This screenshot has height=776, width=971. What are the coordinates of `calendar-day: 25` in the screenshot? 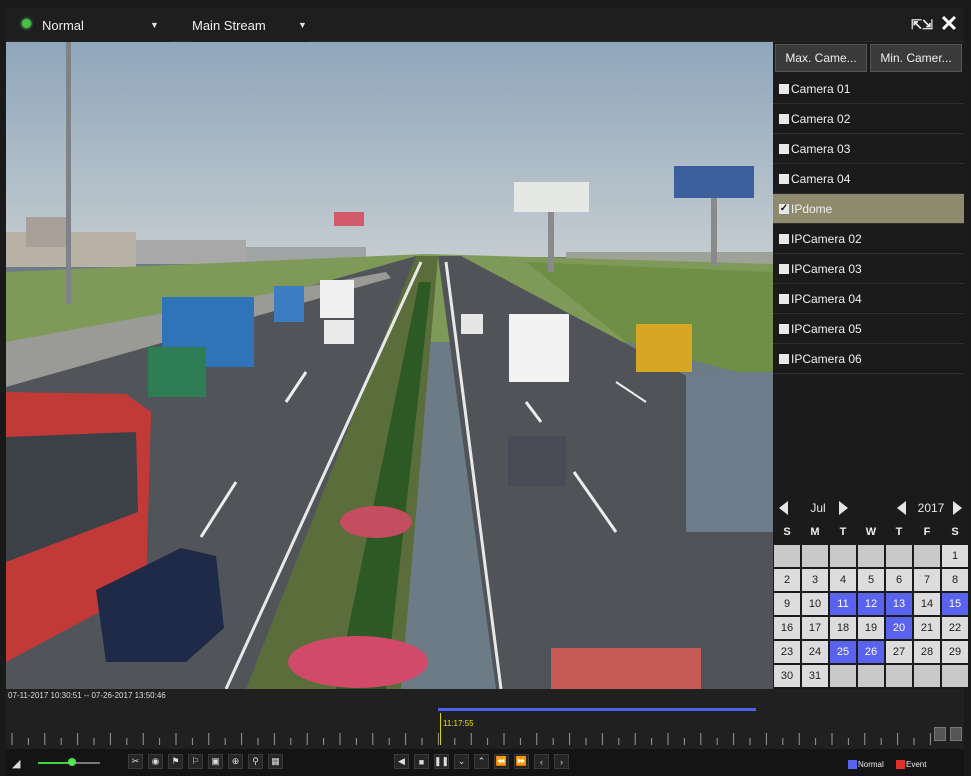 It's located at (843, 652).